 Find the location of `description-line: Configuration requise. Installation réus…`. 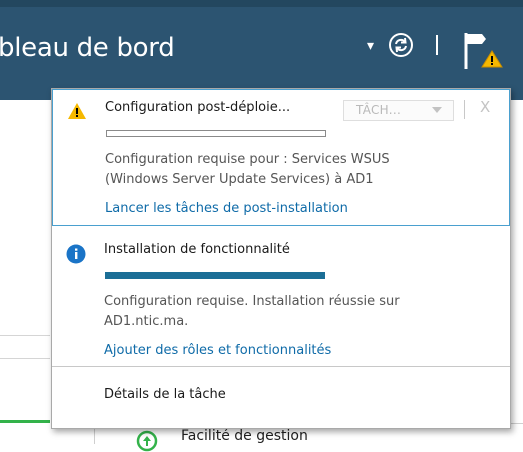

description-line: Configuration requise. Installation réus… is located at coordinates (252, 301).